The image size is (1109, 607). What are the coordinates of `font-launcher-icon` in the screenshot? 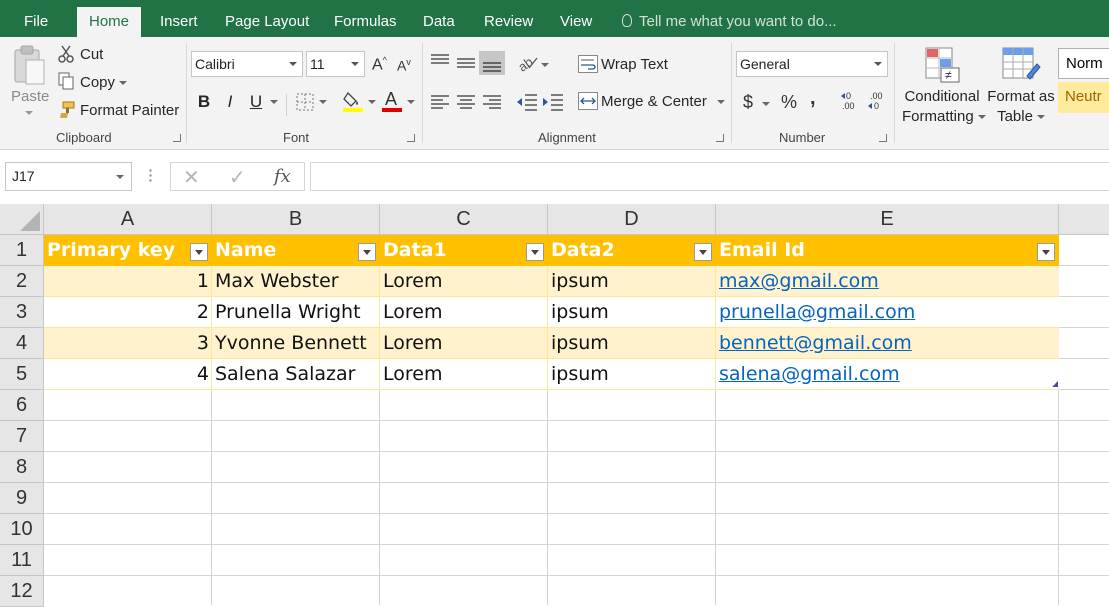 It's located at (411, 138).